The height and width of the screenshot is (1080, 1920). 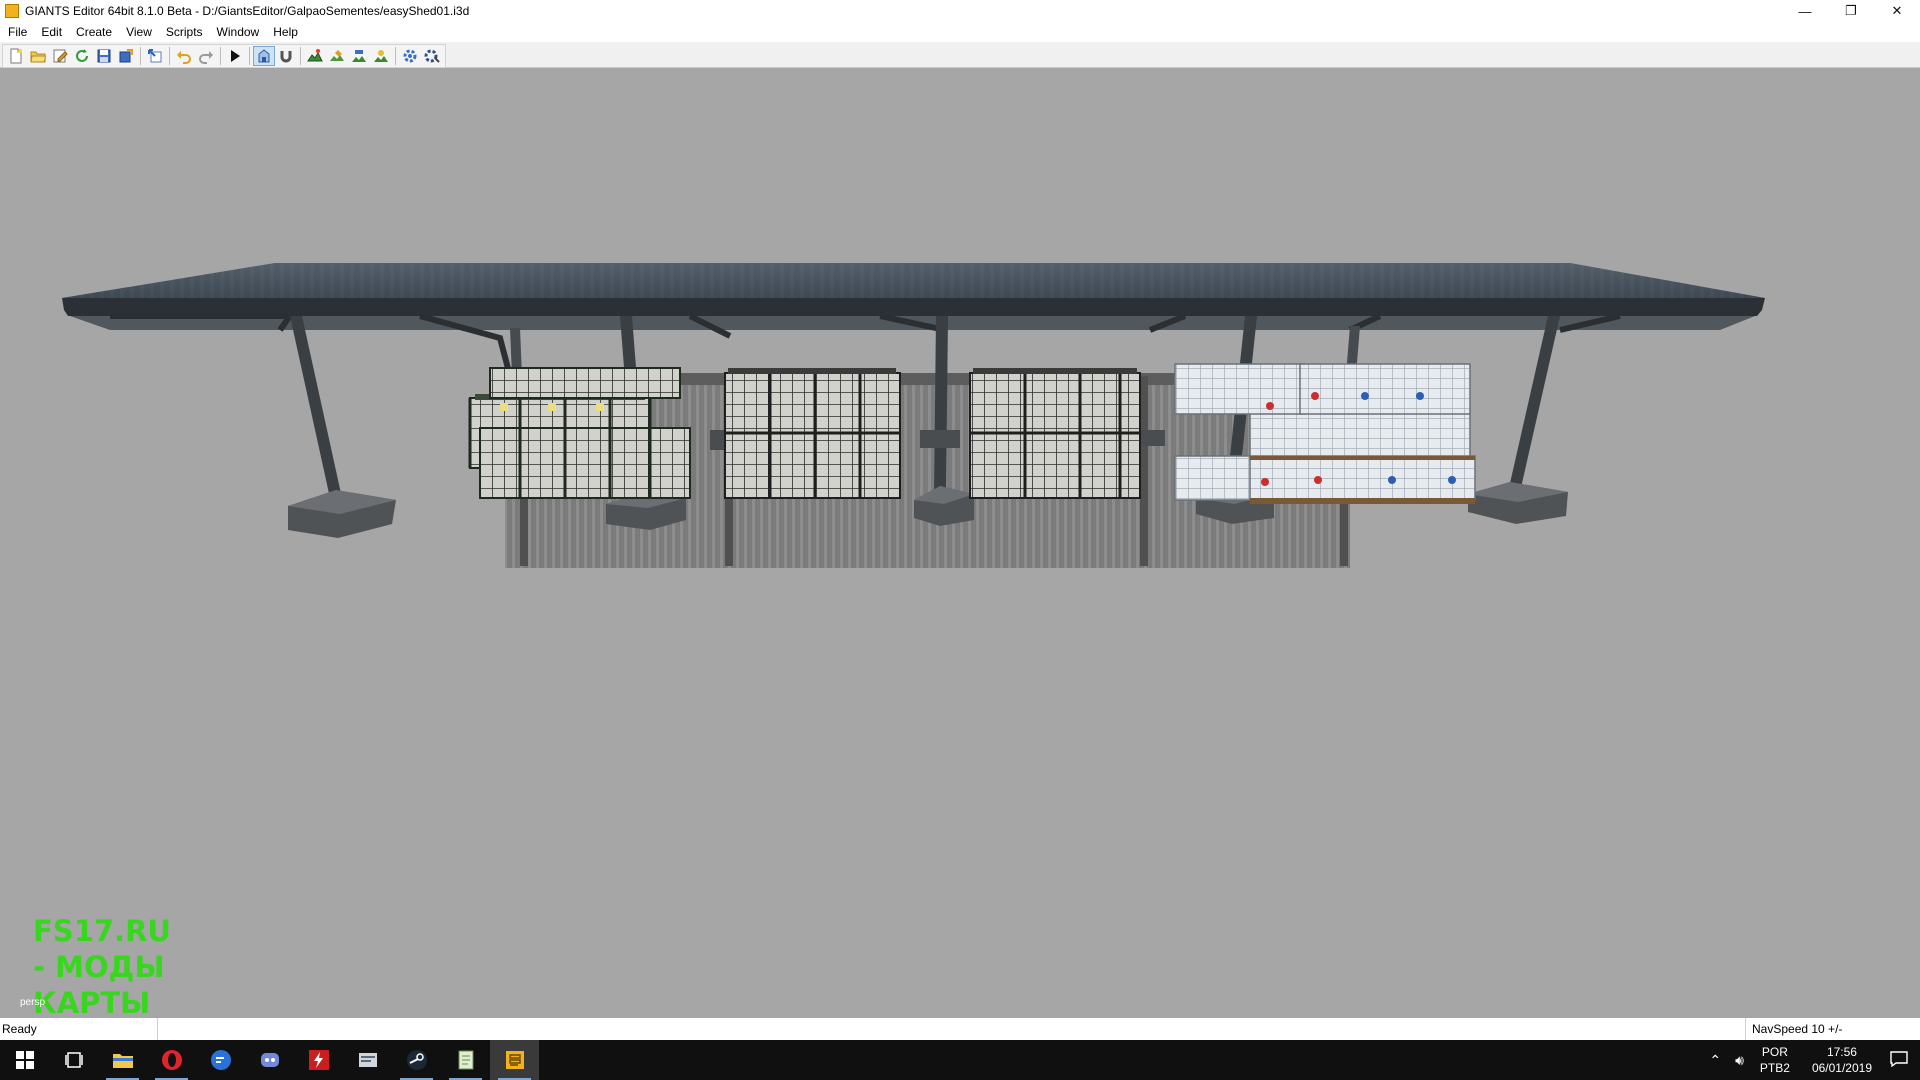 I want to click on task-view-icon, so click(x=73, y=1060).